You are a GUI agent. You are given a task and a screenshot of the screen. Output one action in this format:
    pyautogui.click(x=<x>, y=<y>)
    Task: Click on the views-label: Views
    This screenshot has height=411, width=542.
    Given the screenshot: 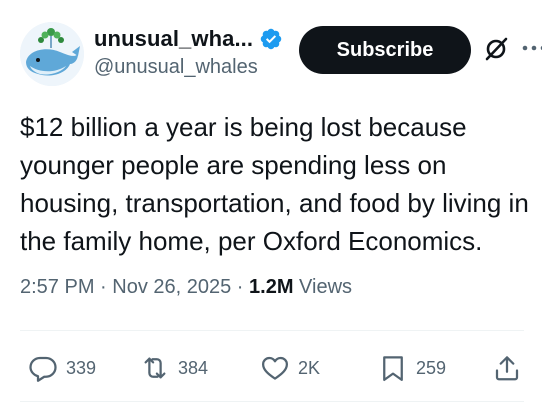 What is the action you would take?
    pyautogui.click(x=323, y=287)
    